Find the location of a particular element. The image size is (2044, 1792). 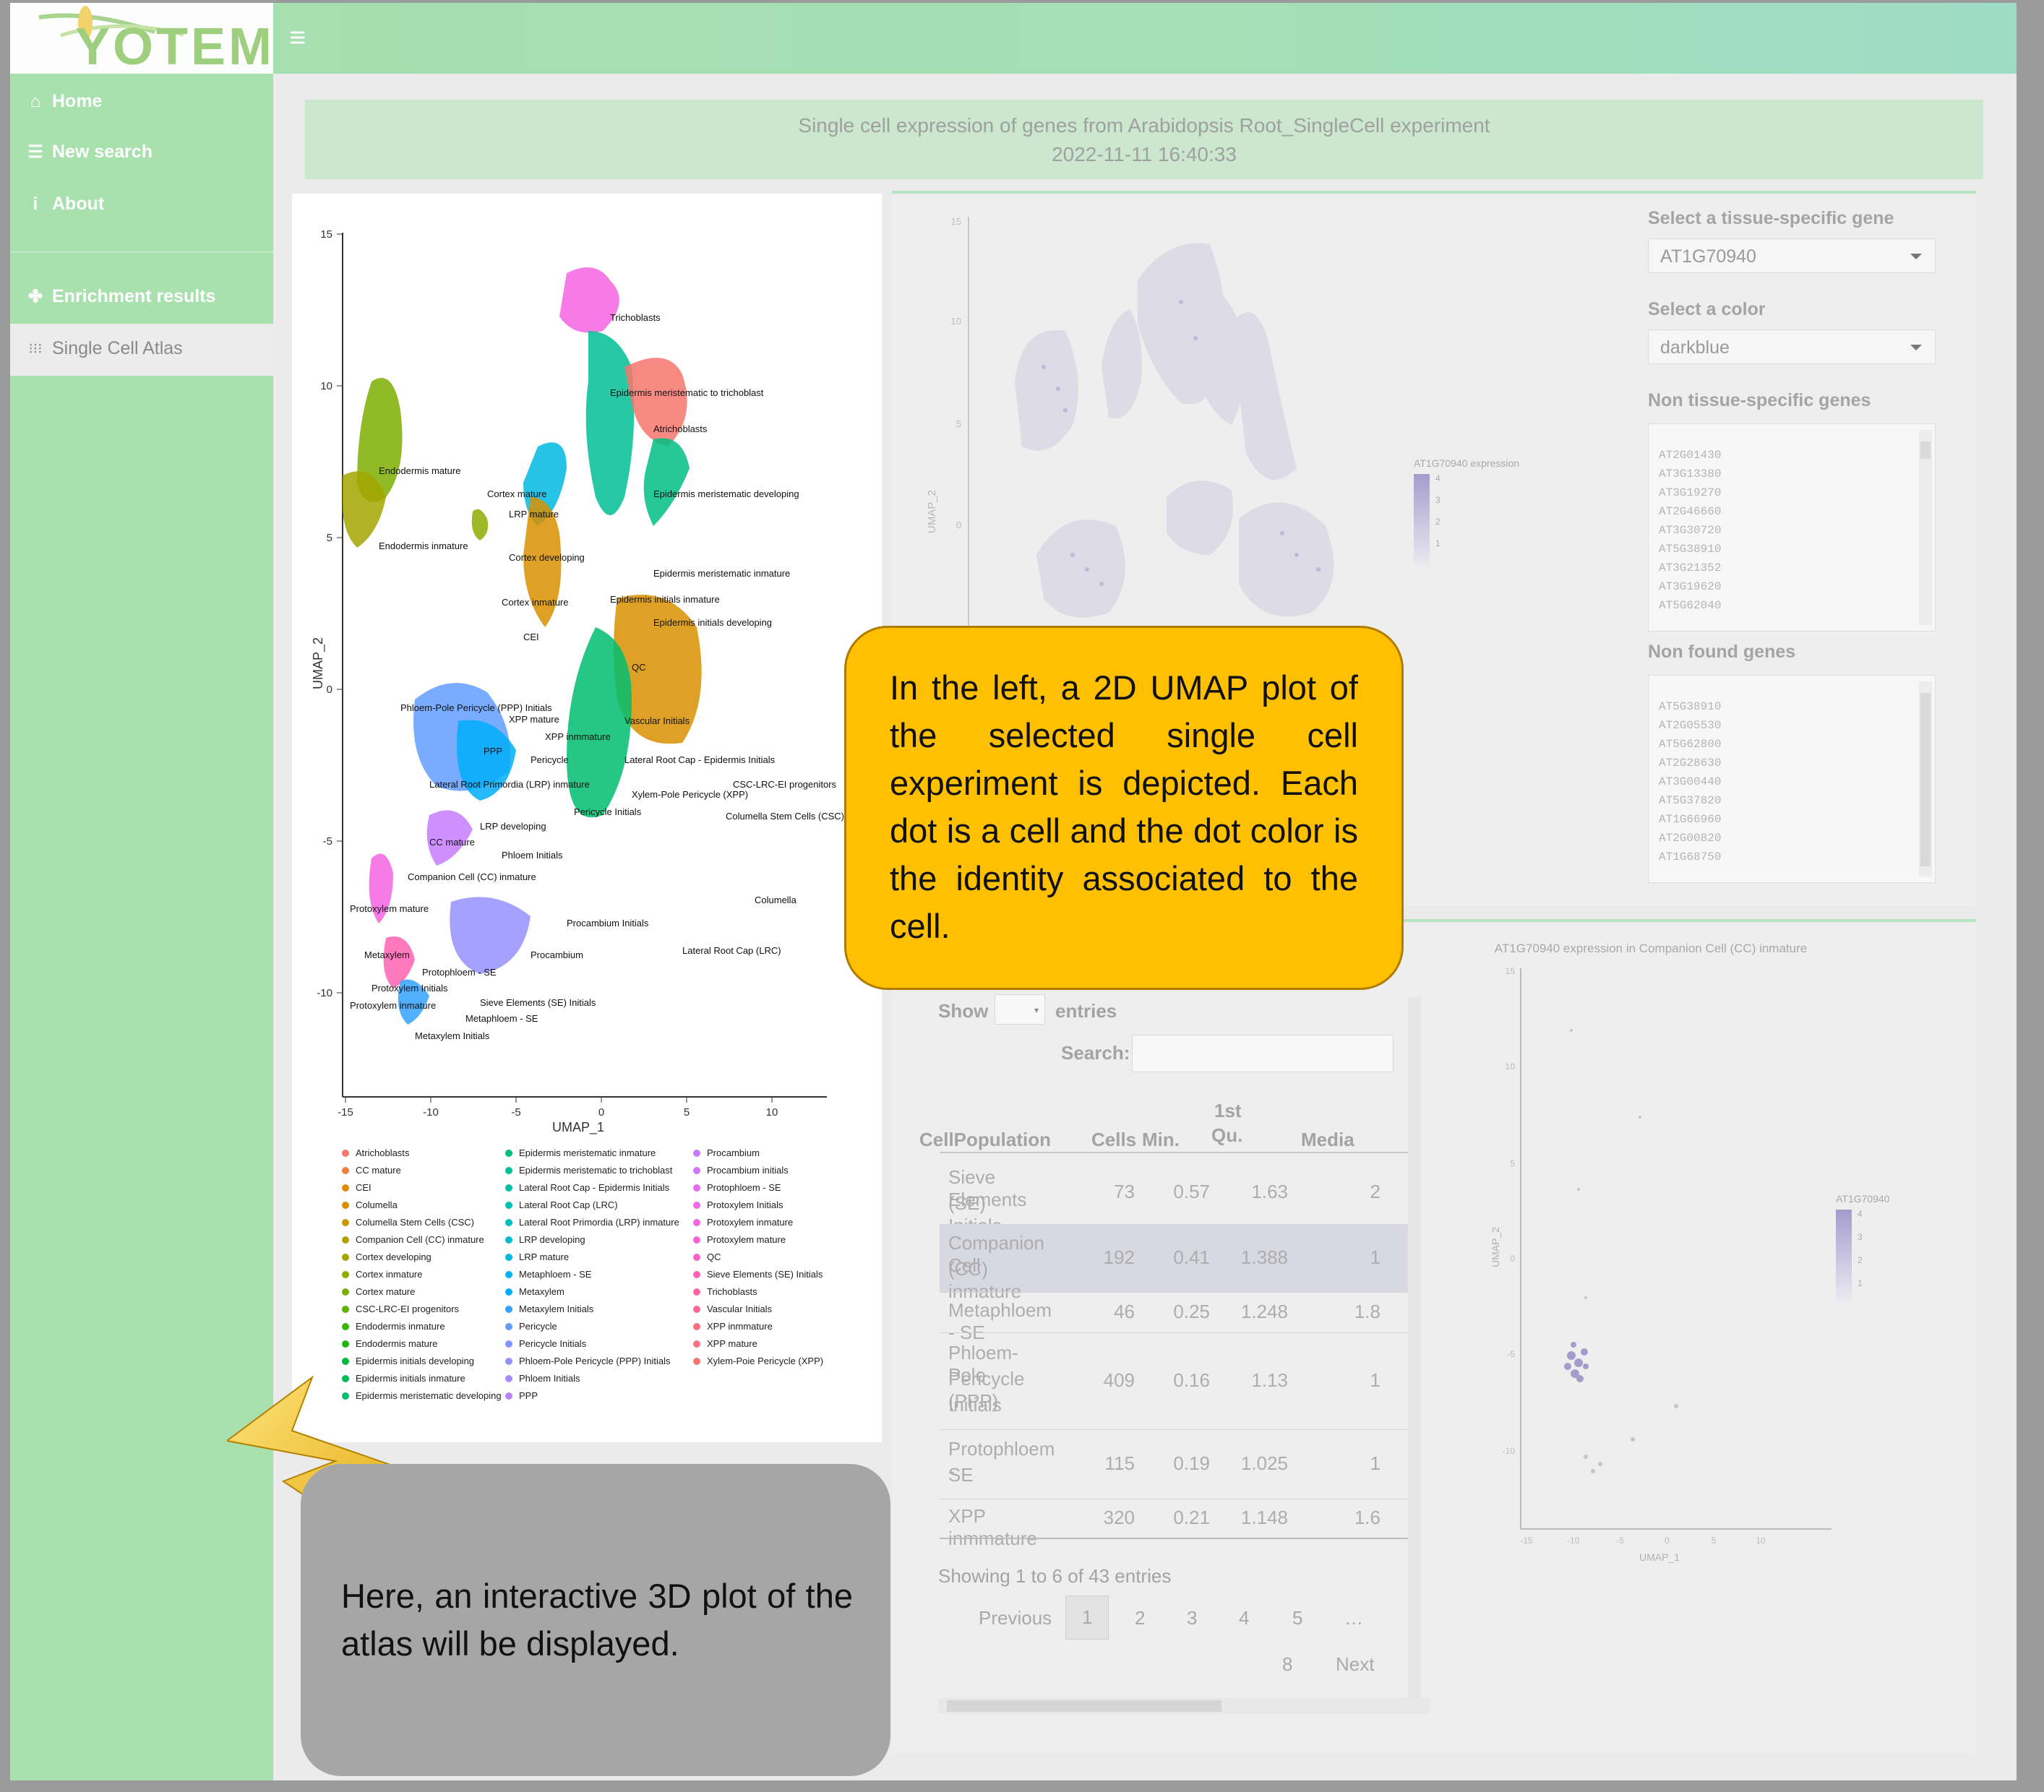

scrollbar is located at coordinates (1925, 527).